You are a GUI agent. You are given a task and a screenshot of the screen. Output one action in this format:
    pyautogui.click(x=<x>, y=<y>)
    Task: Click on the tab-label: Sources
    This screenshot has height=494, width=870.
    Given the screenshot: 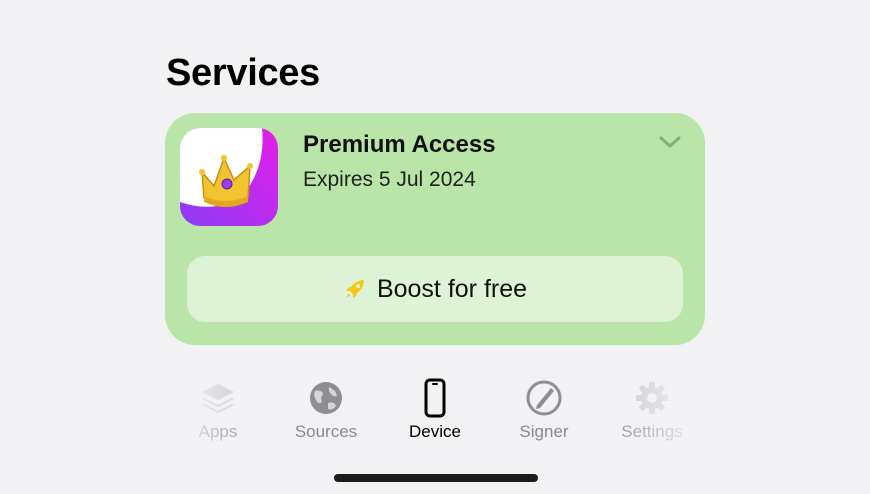 What is the action you would take?
    pyautogui.click(x=326, y=431)
    